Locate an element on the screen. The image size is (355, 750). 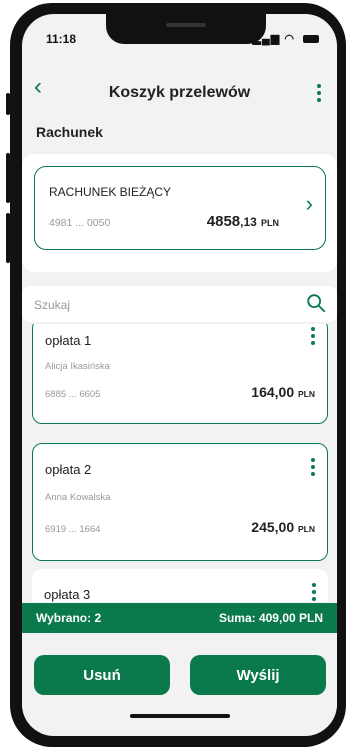
payment-title: opłata 1 is located at coordinates (68, 340).